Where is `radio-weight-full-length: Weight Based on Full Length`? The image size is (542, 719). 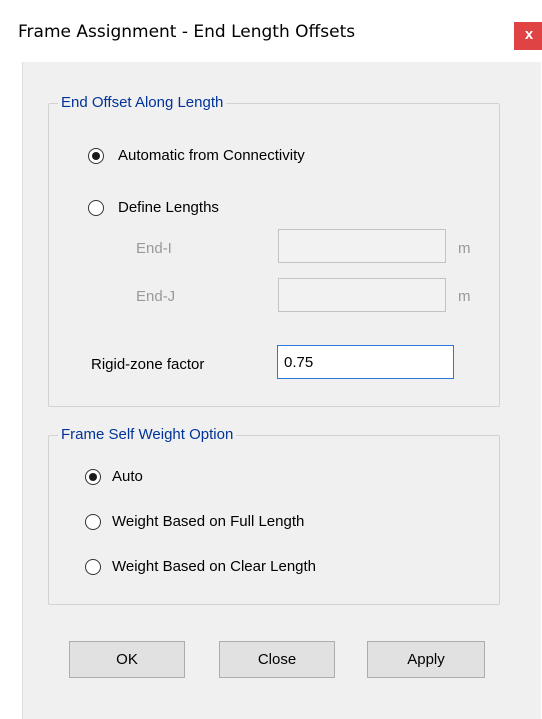
radio-weight-full-length: Weight Based on Full Length is located at coordinates (194, 521).